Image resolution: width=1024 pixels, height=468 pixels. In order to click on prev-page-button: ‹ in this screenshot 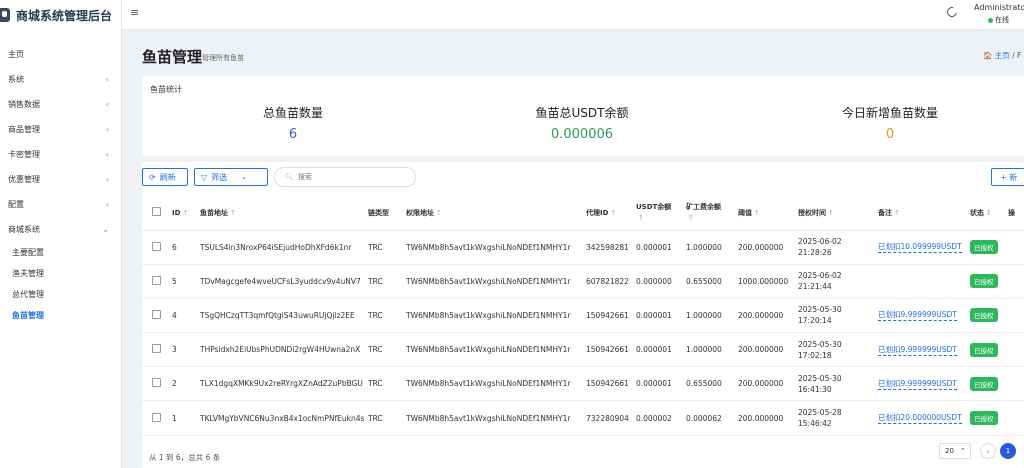, I will do `click(988, 451)`.